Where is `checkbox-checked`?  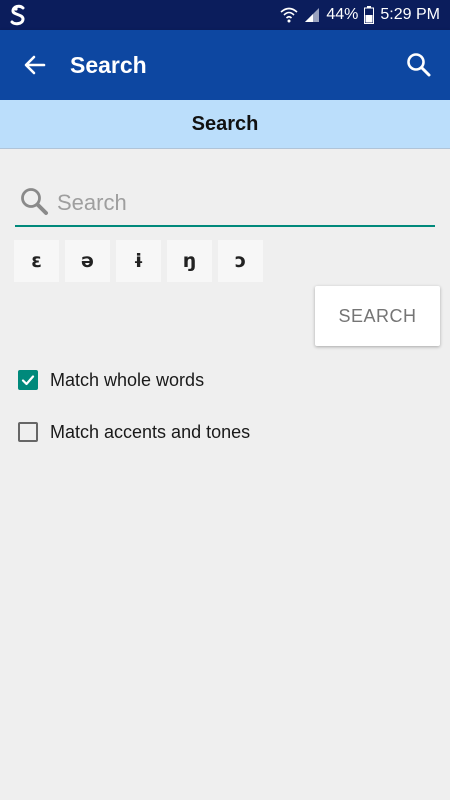
checkbox-checked is located at coordinates (28, 380).